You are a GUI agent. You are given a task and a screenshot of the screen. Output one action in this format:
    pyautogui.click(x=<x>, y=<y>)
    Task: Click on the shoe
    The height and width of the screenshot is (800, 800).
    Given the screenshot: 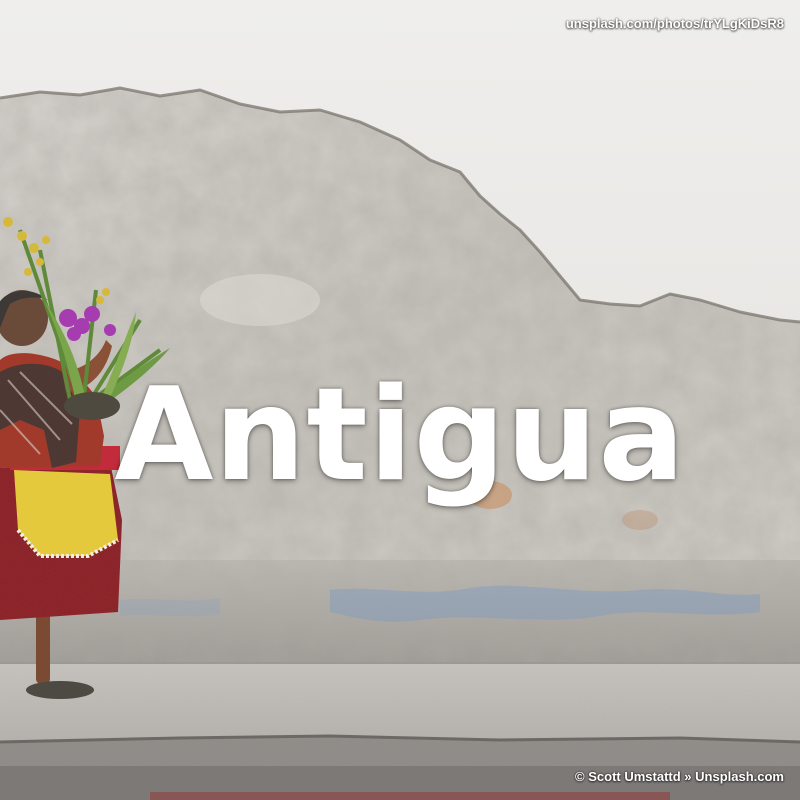 What is the action you would take?
    pyautogui.click(x=60, y=690)
    